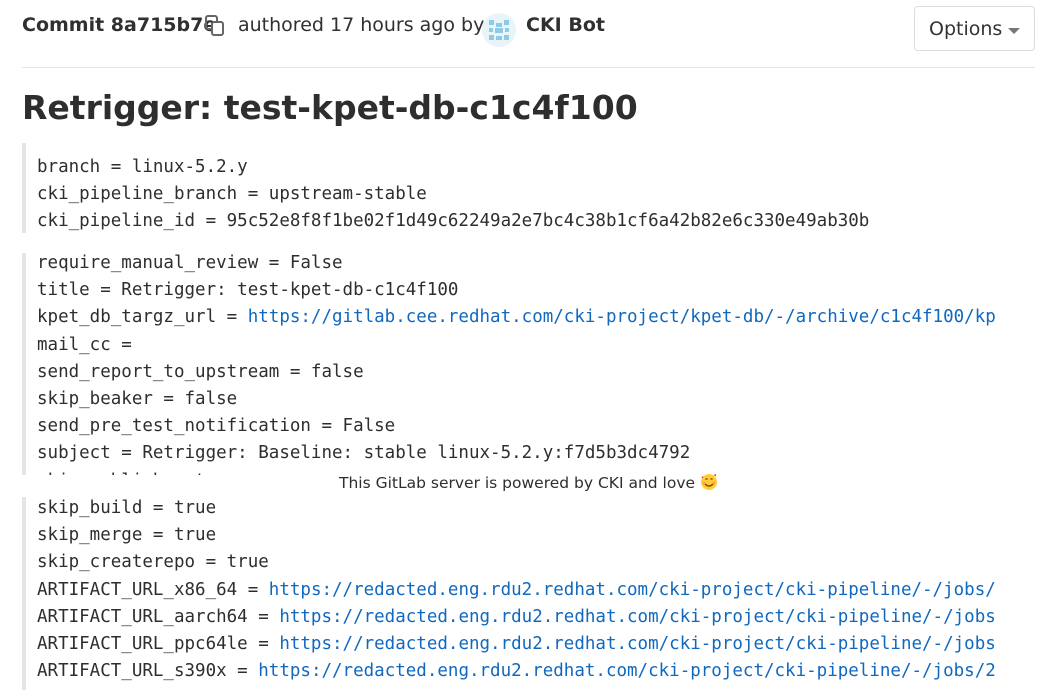 The height and width of the screenshot is (690, 1057). Describe the element at coordinates (709, 482) in the screenshot. I see `smiling-face-with-hearts-icon` at that location.